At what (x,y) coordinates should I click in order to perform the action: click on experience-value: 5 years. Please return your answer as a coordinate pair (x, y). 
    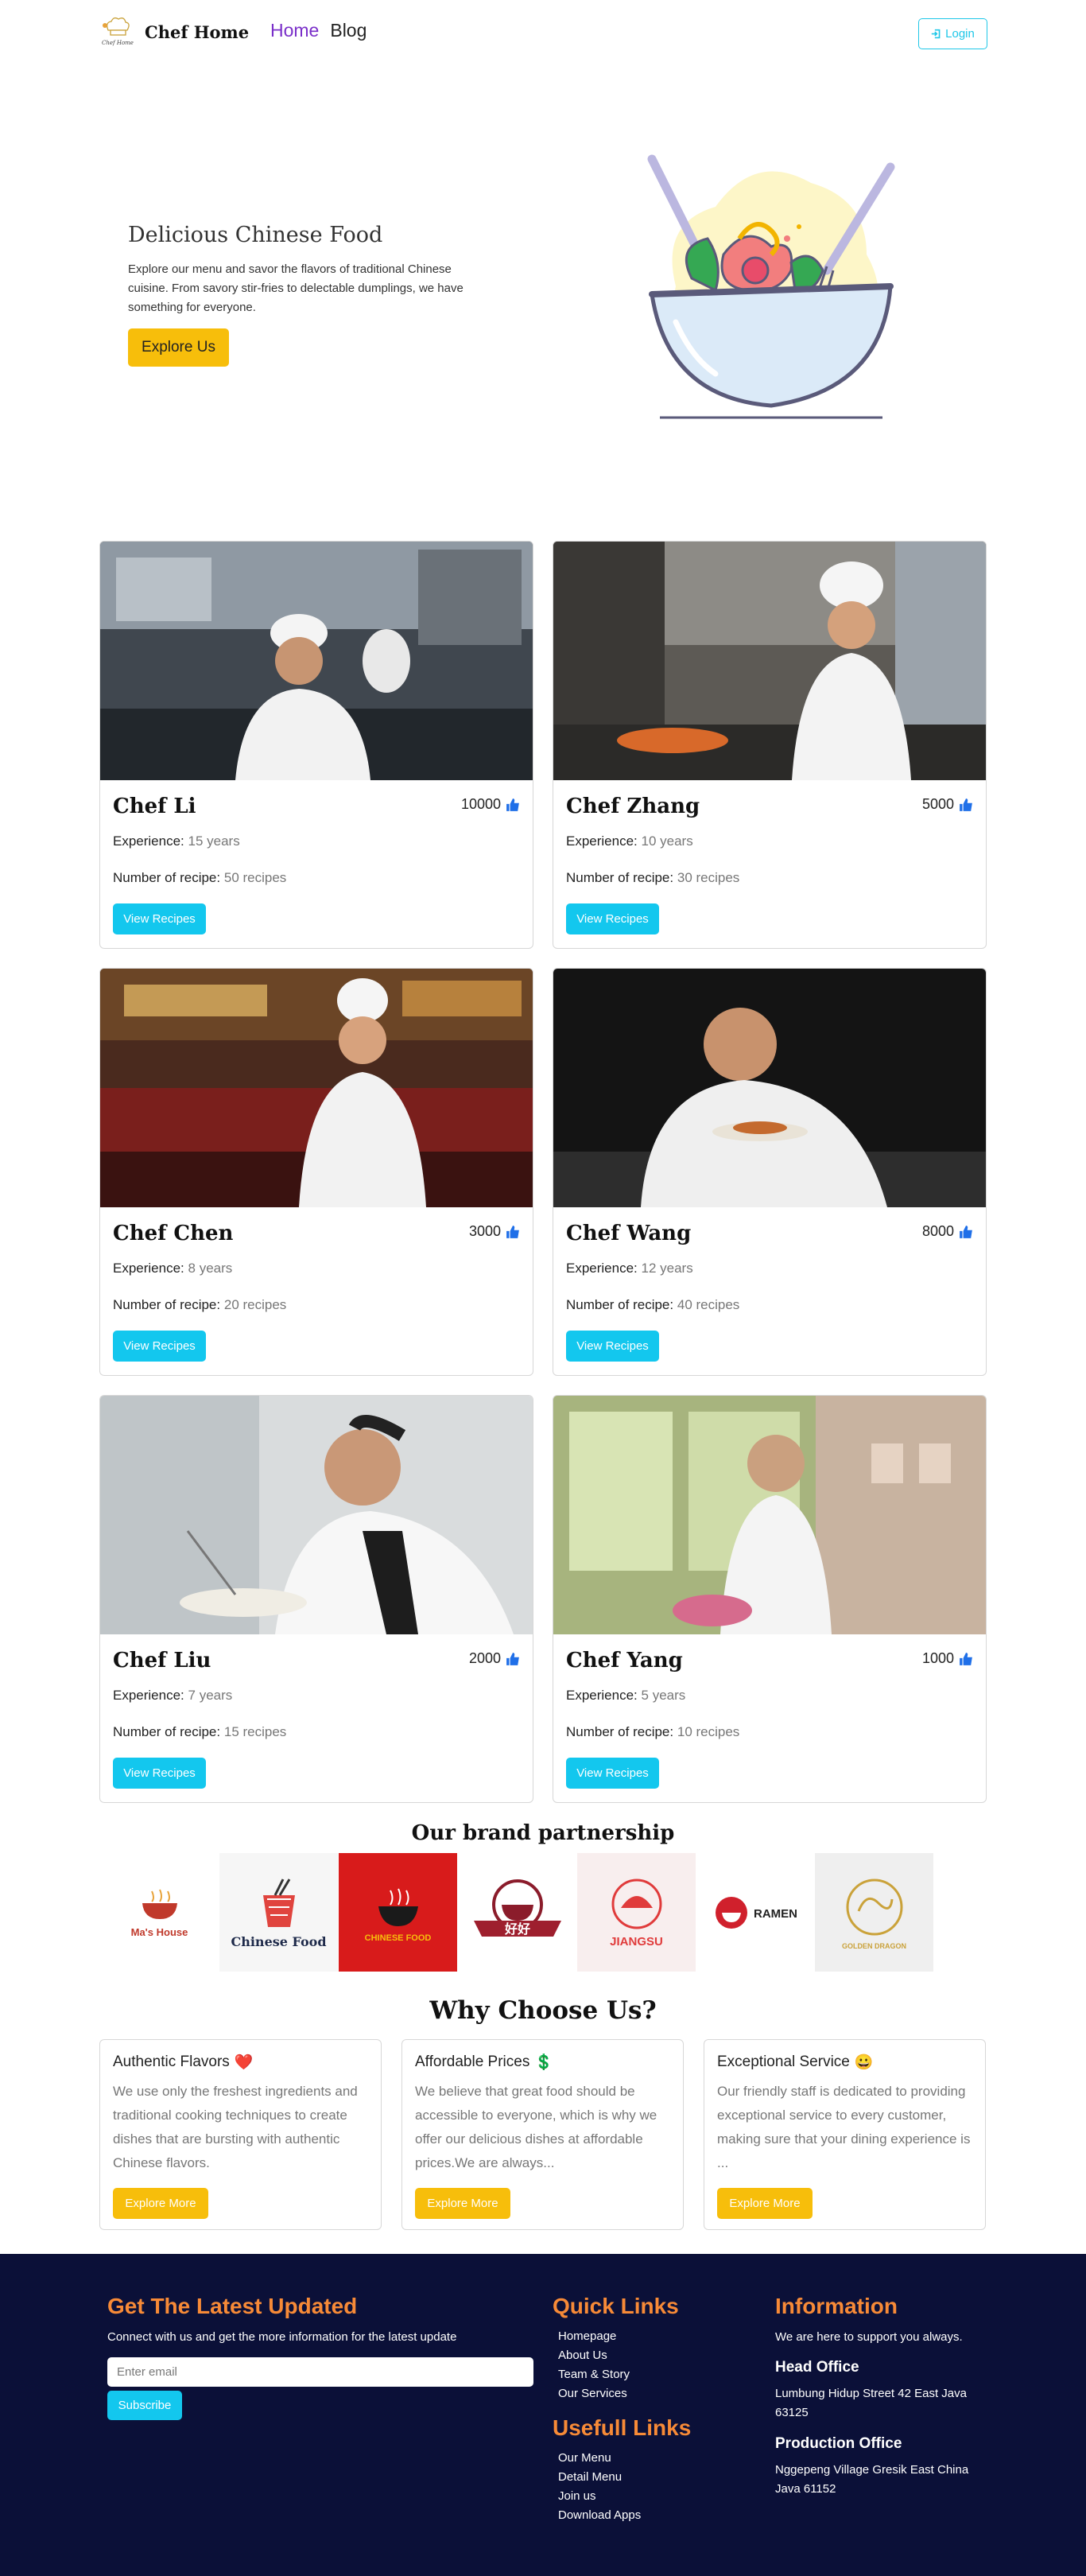
    Looking at the image, I should click on (663, 1695).